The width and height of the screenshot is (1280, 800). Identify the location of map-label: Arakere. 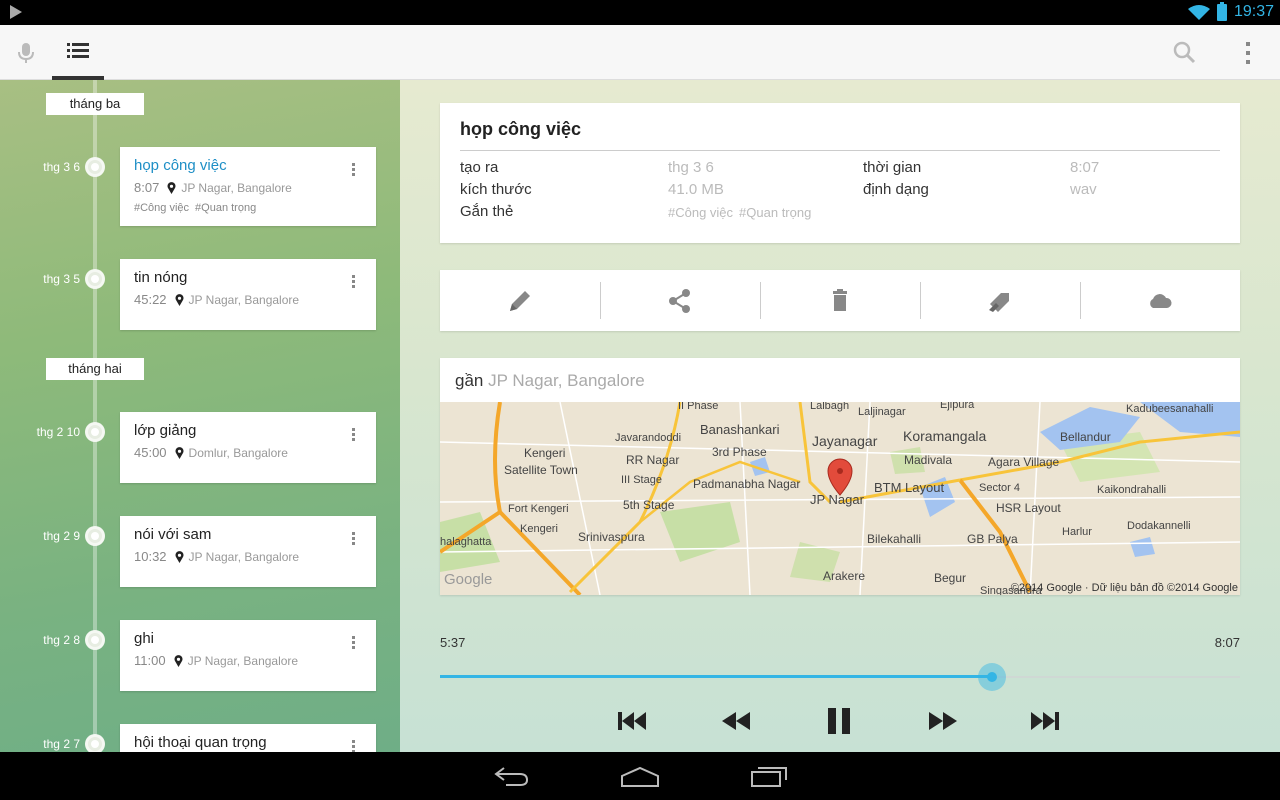
(844, 576).